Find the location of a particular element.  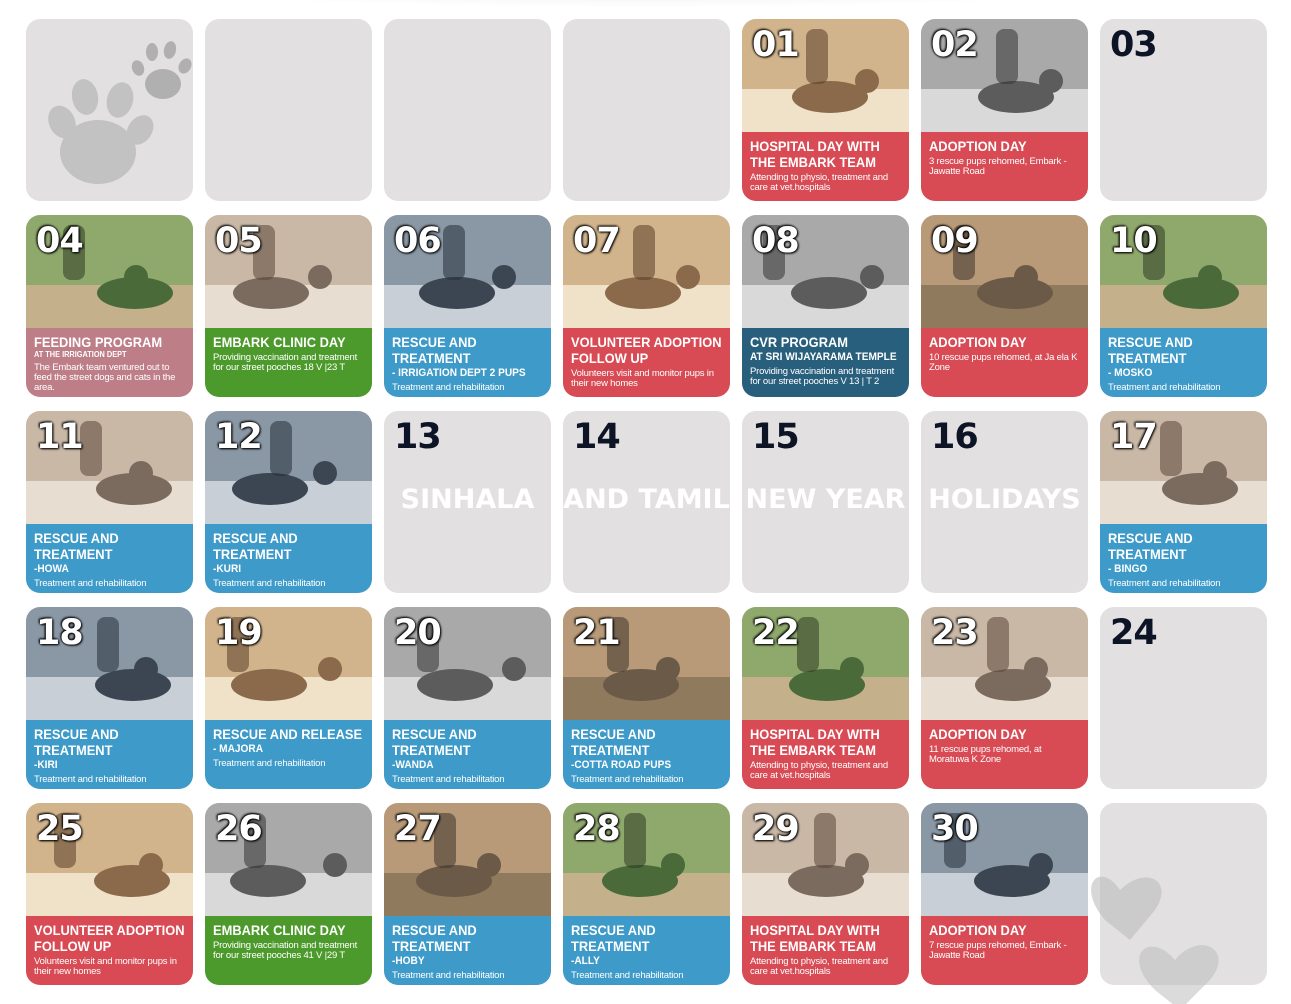

day-number: 30 is located at coordinates (955, 829).